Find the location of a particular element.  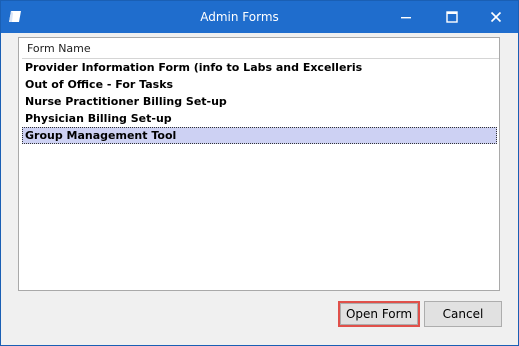

minimize-button is located at coordinates (406, 17).